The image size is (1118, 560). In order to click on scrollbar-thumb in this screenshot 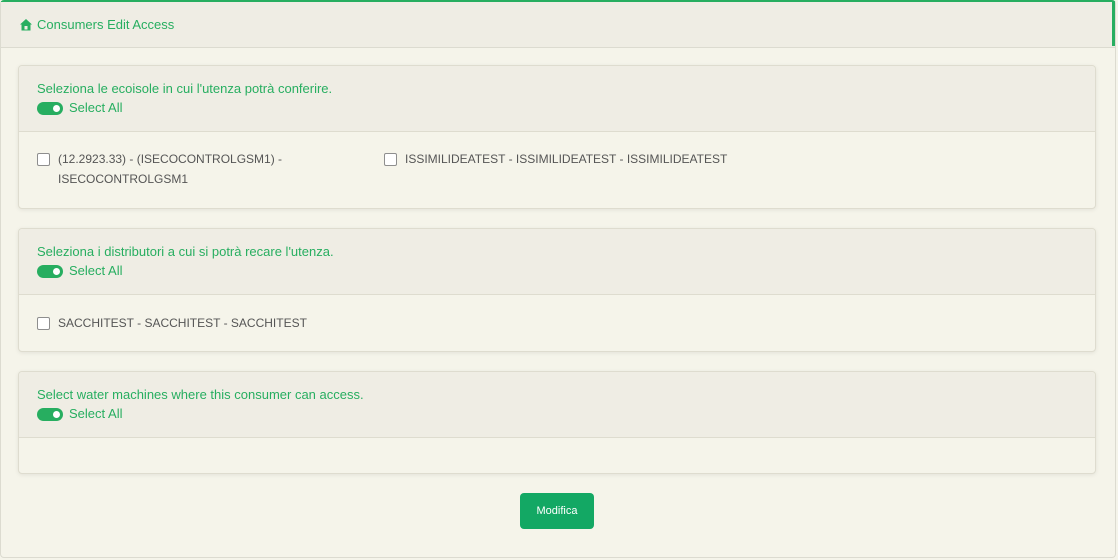, I will do `click(1113, 24)`.